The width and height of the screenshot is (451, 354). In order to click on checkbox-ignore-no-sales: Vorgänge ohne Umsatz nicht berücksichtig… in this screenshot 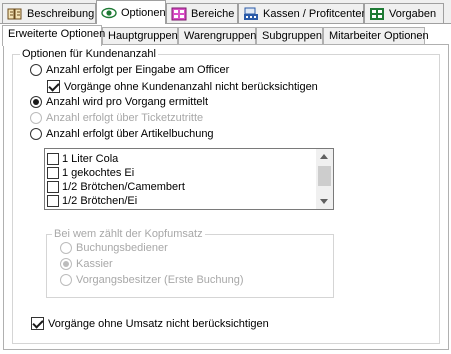, I will do `click(150, 323)`.